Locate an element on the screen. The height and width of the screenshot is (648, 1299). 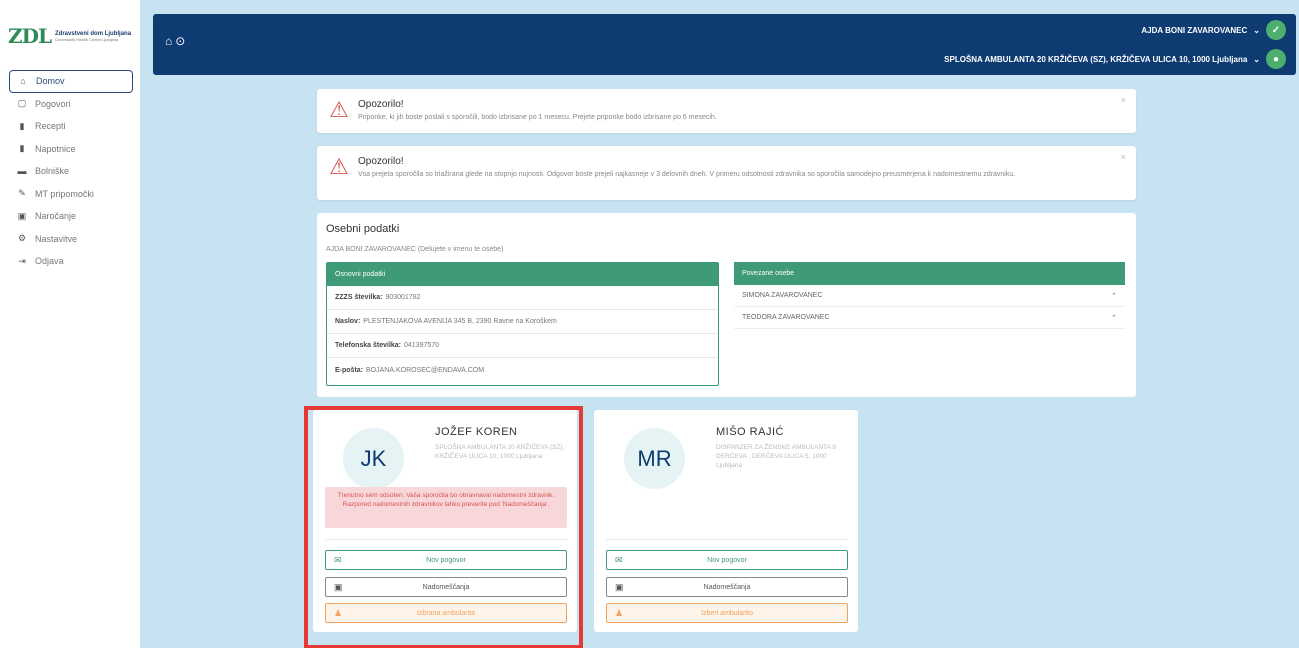
user-menu: AJDA BONI ZAVAROVANEC ⌄ ✓ is located at coordinates (1213, 30).